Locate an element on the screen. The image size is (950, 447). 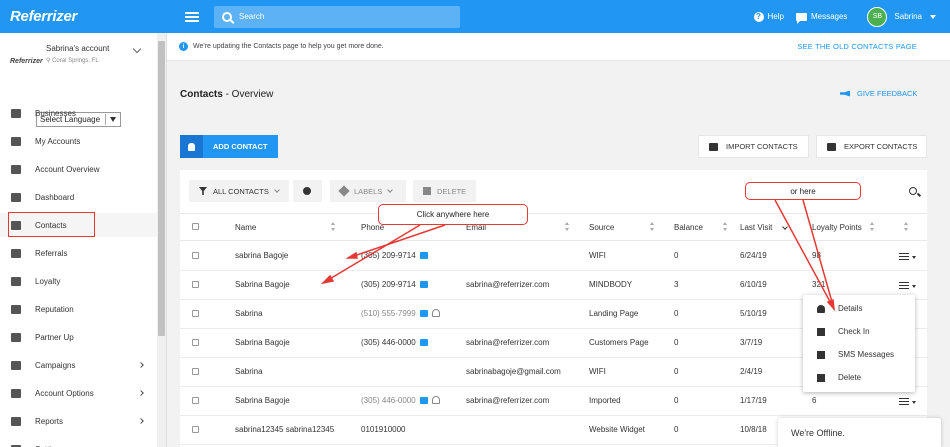
cell-loyalty: 98 is located at coordinates (816, 255).